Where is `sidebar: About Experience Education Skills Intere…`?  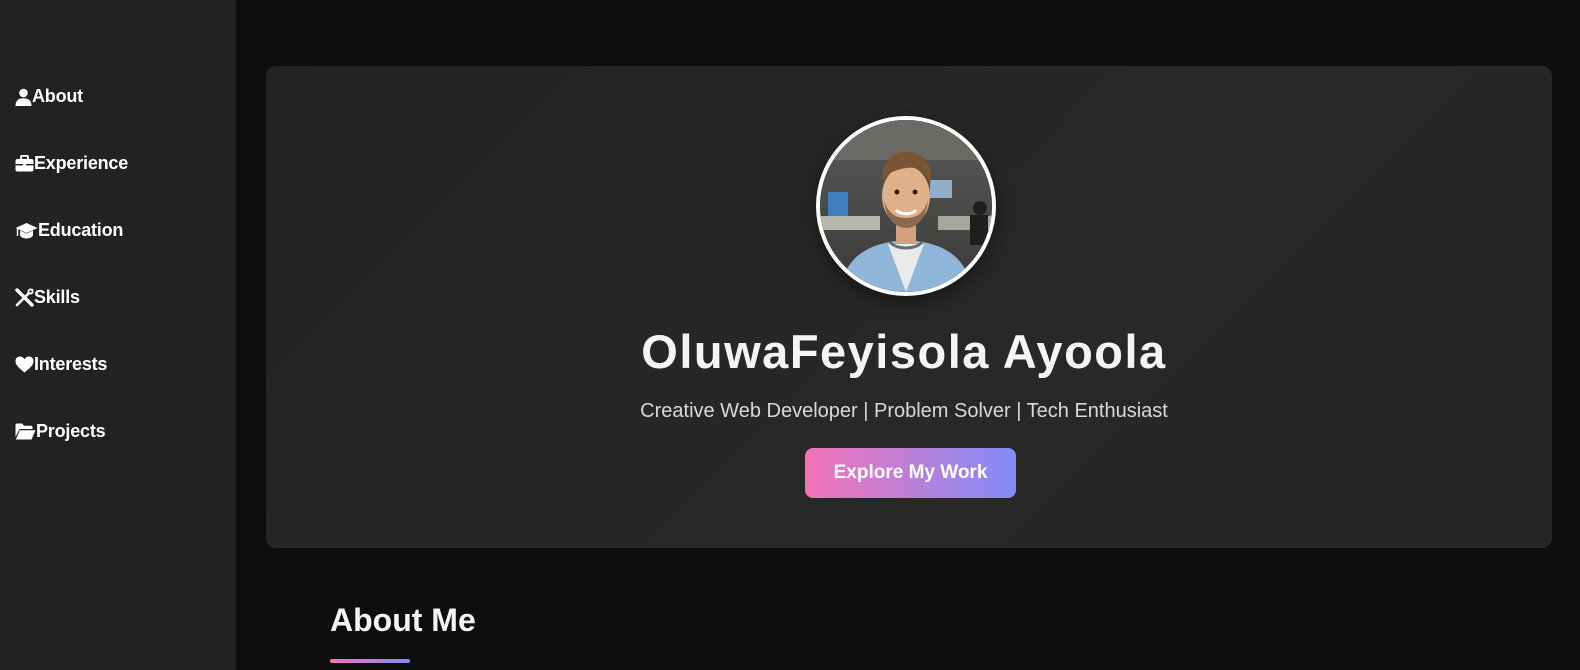
sidebar: About Experience Education Skills Intere… is located at coordinates (118, 335).